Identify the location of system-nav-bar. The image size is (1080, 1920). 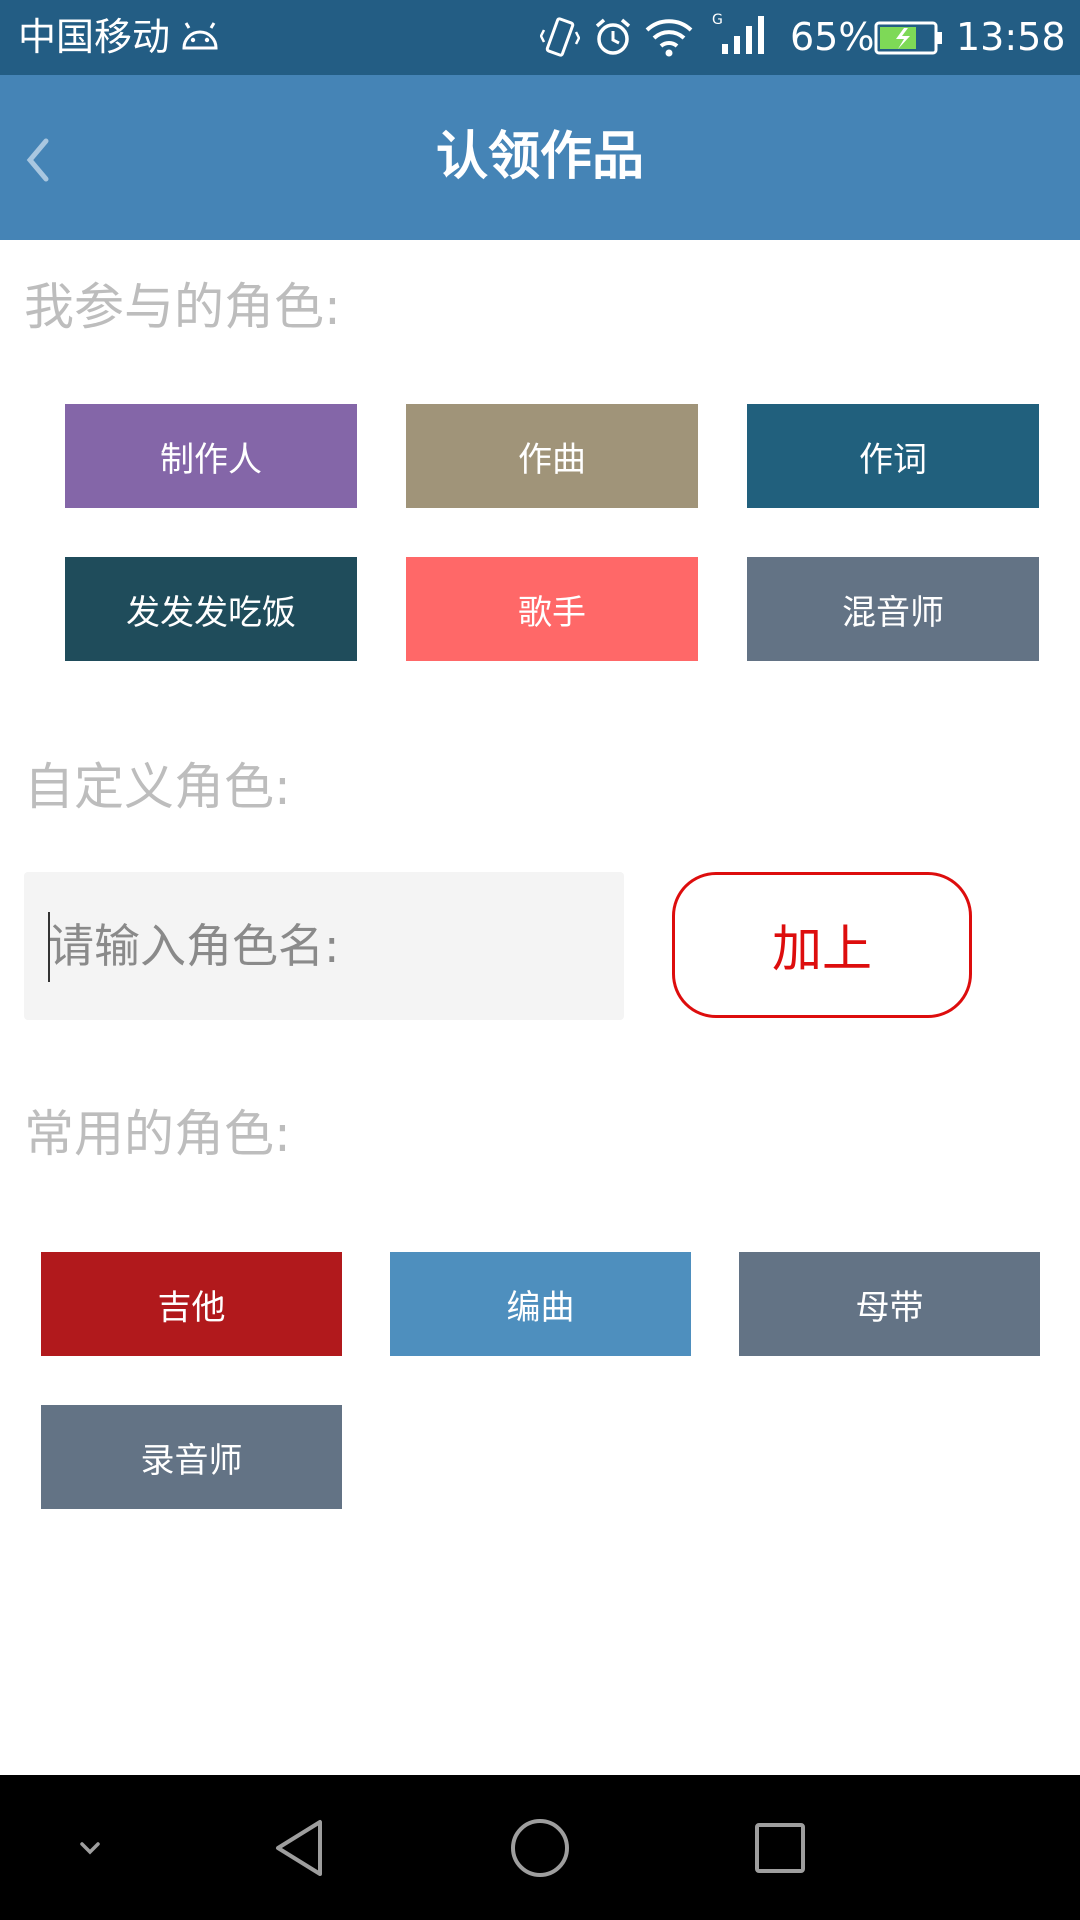
(540, 1847).